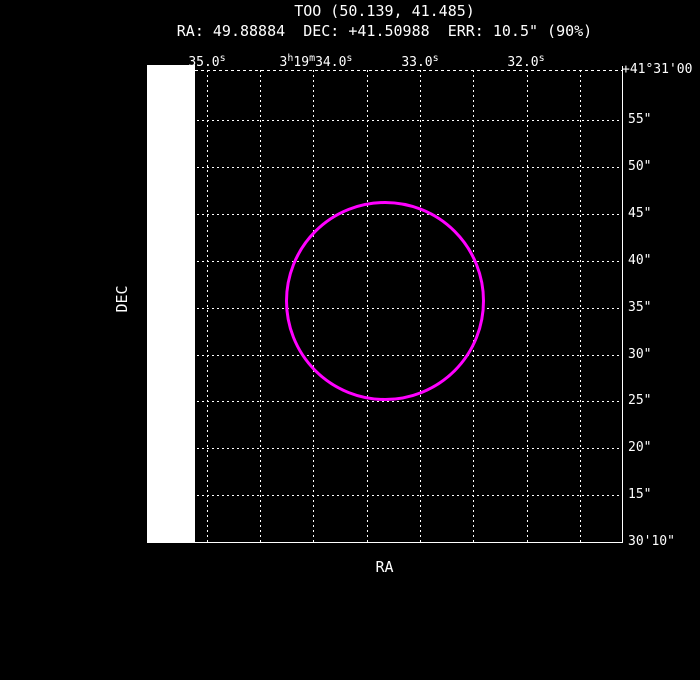 The height and width of the screenshot is (680, 700). I want to click on x-axis-title: RA, so click(384, 567).